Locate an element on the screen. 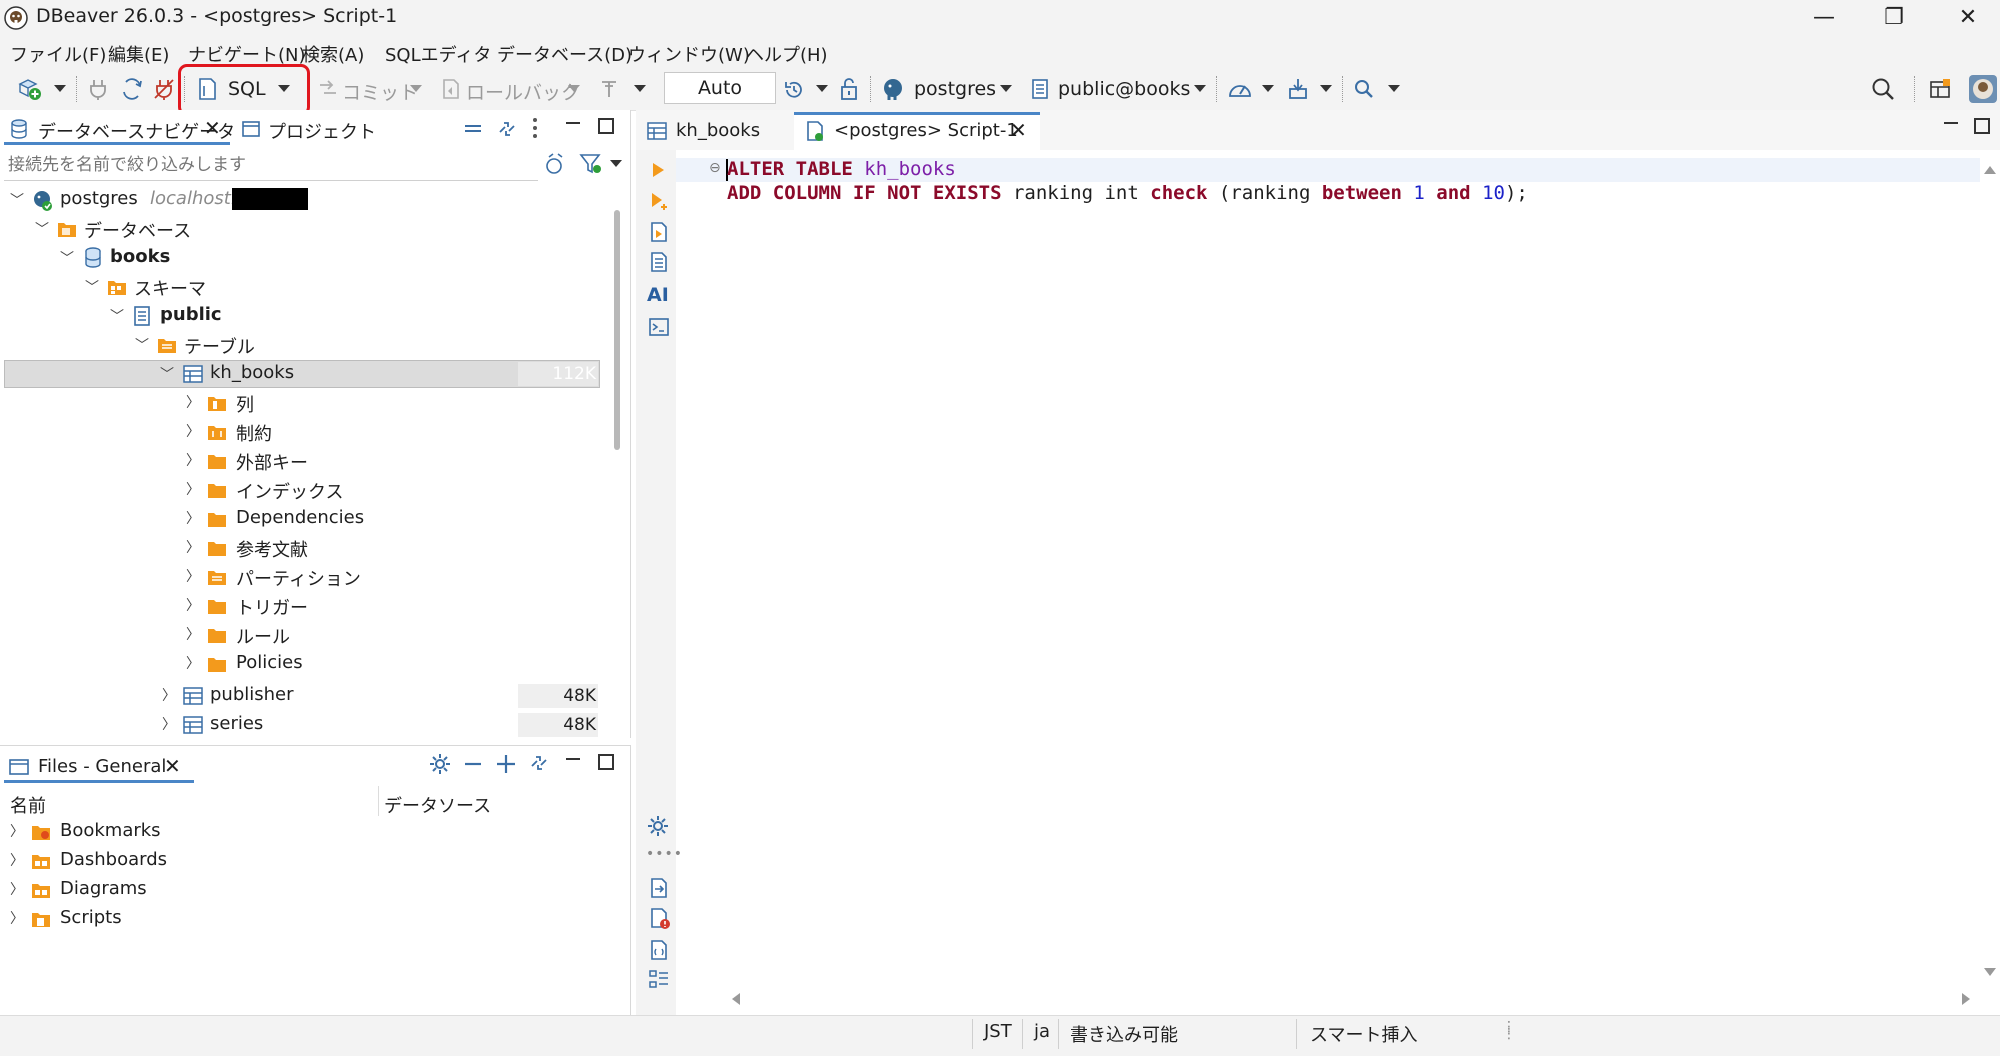  ai-assistant-icon: AI is located at coordinates (658, 295).